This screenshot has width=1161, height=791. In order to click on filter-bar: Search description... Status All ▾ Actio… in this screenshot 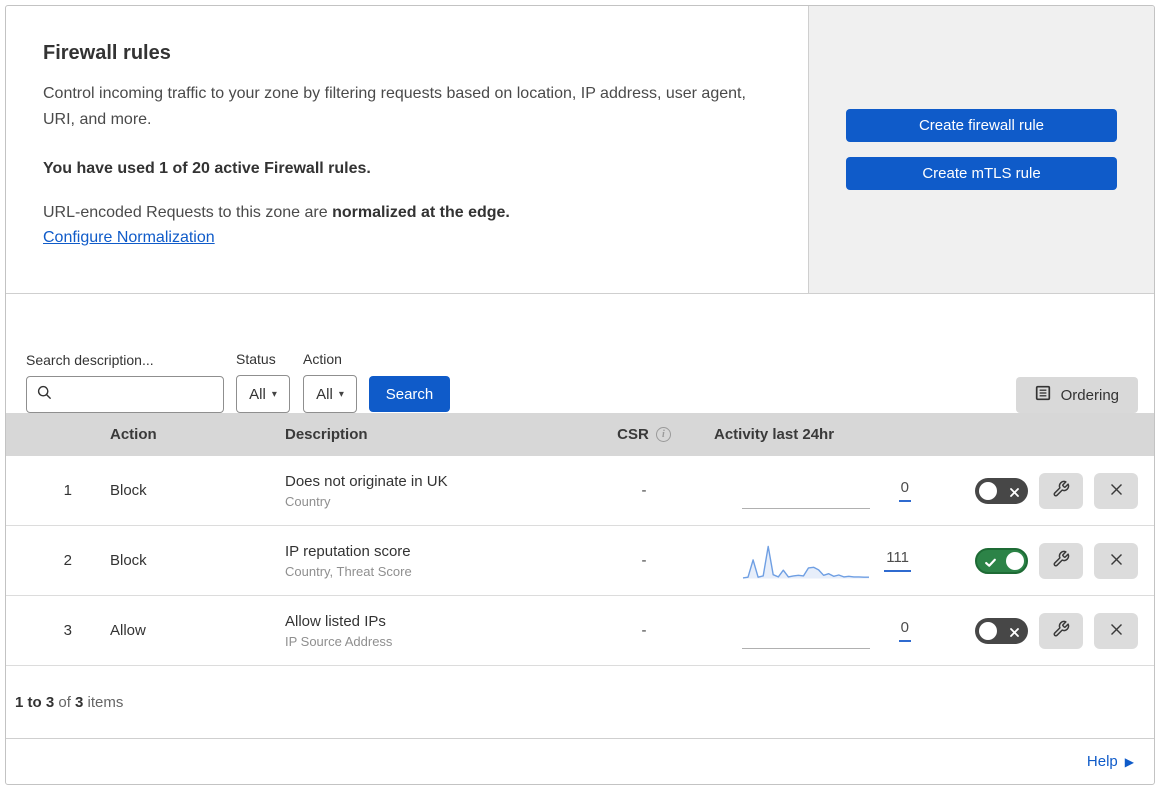, I will do `click(580, 353)`.